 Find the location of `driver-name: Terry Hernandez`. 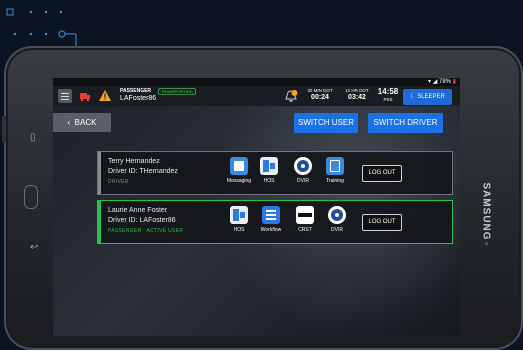

driver-name: Terry Hernandez is located at coordinates (134, 161).